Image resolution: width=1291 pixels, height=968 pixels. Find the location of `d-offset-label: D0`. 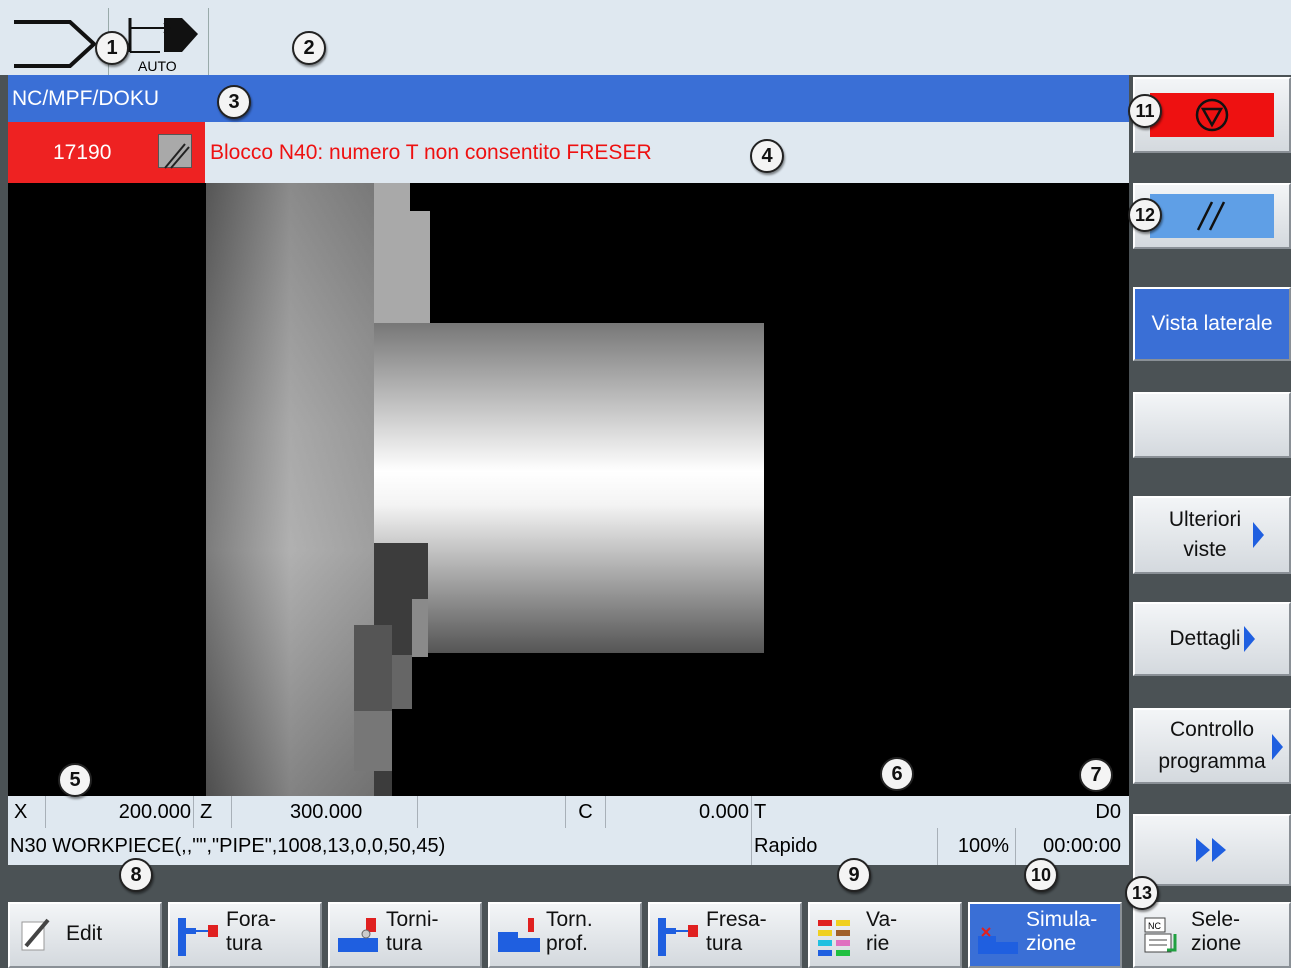

d-offset-label: D0 is located at coordinates (1108, 812).